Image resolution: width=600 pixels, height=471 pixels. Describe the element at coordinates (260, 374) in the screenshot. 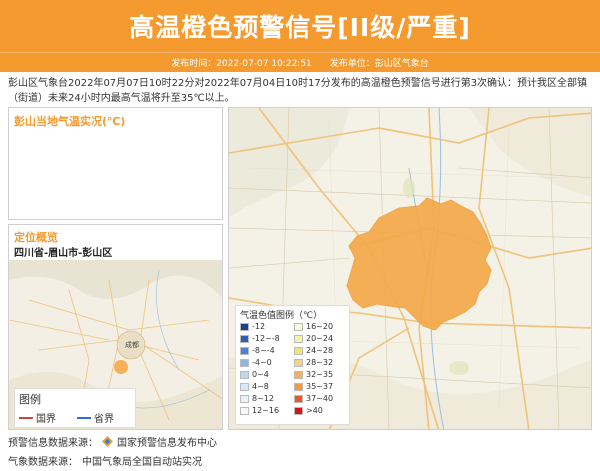

I see `legend-label: 0~4` at that location.